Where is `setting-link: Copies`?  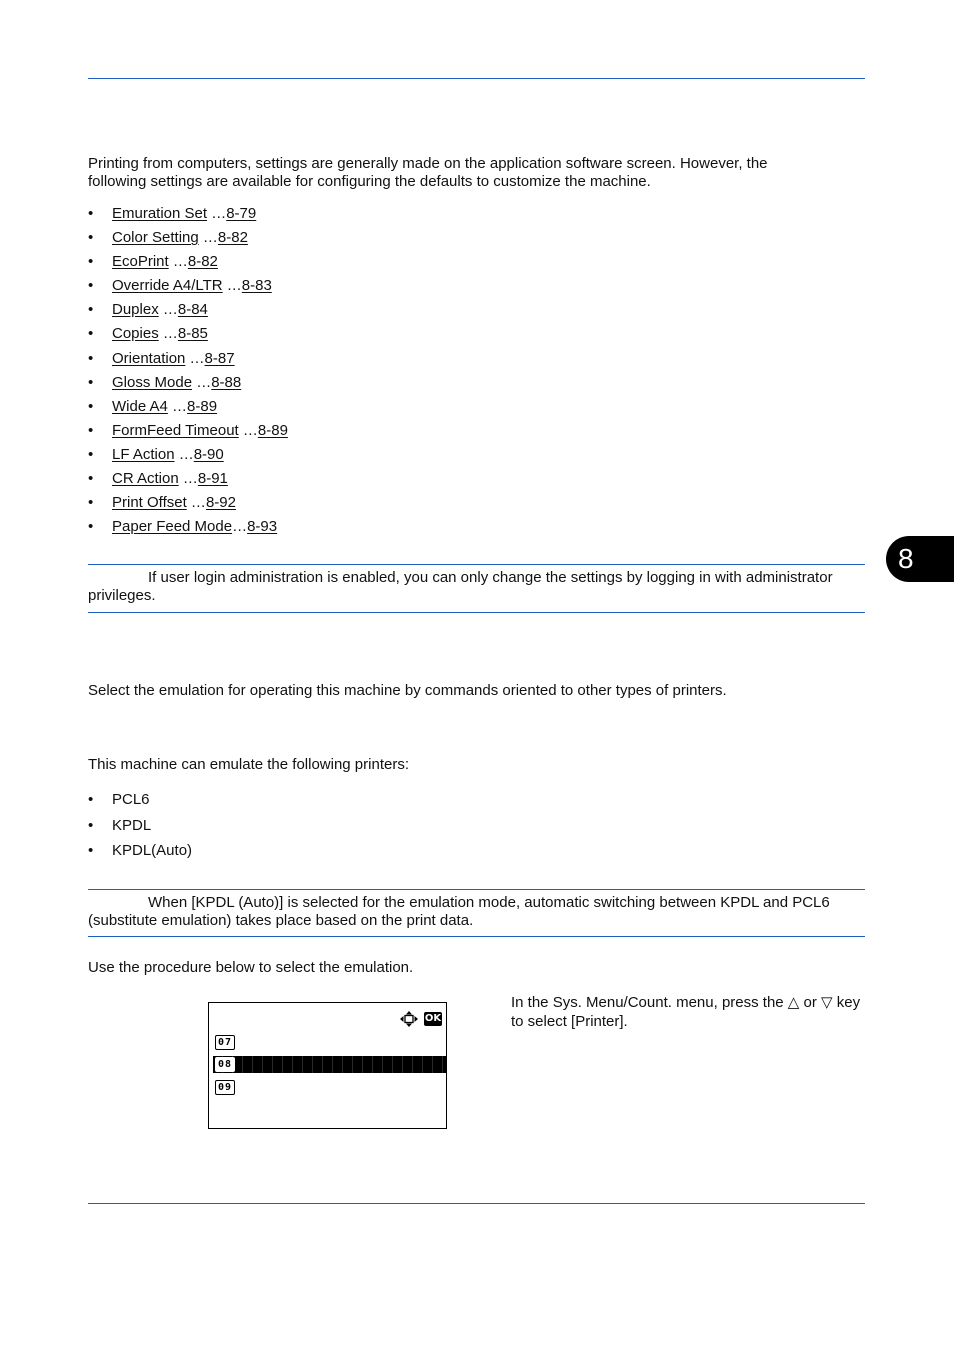
setting-link: Copies is located at coordinates (135, 333).